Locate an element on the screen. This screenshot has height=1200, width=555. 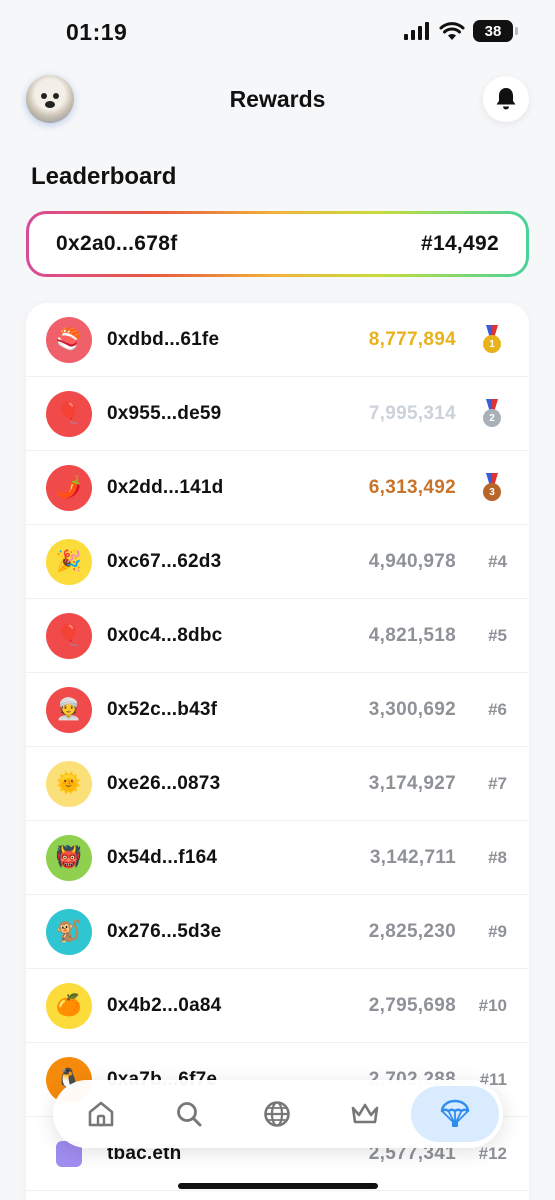
row-address: 0x955...de59 is located at coordinates (164, 413).